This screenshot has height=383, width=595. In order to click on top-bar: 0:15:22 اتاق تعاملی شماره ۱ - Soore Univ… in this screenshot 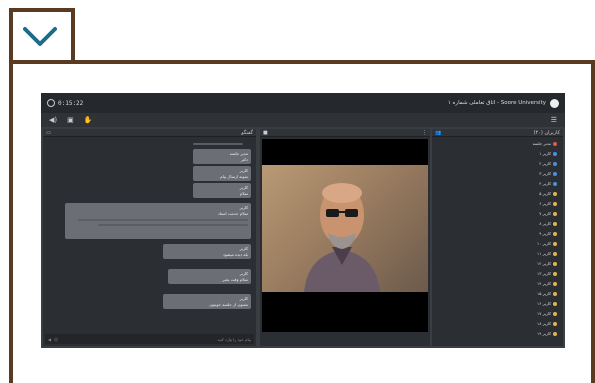, I will do `click(303, 103)`.